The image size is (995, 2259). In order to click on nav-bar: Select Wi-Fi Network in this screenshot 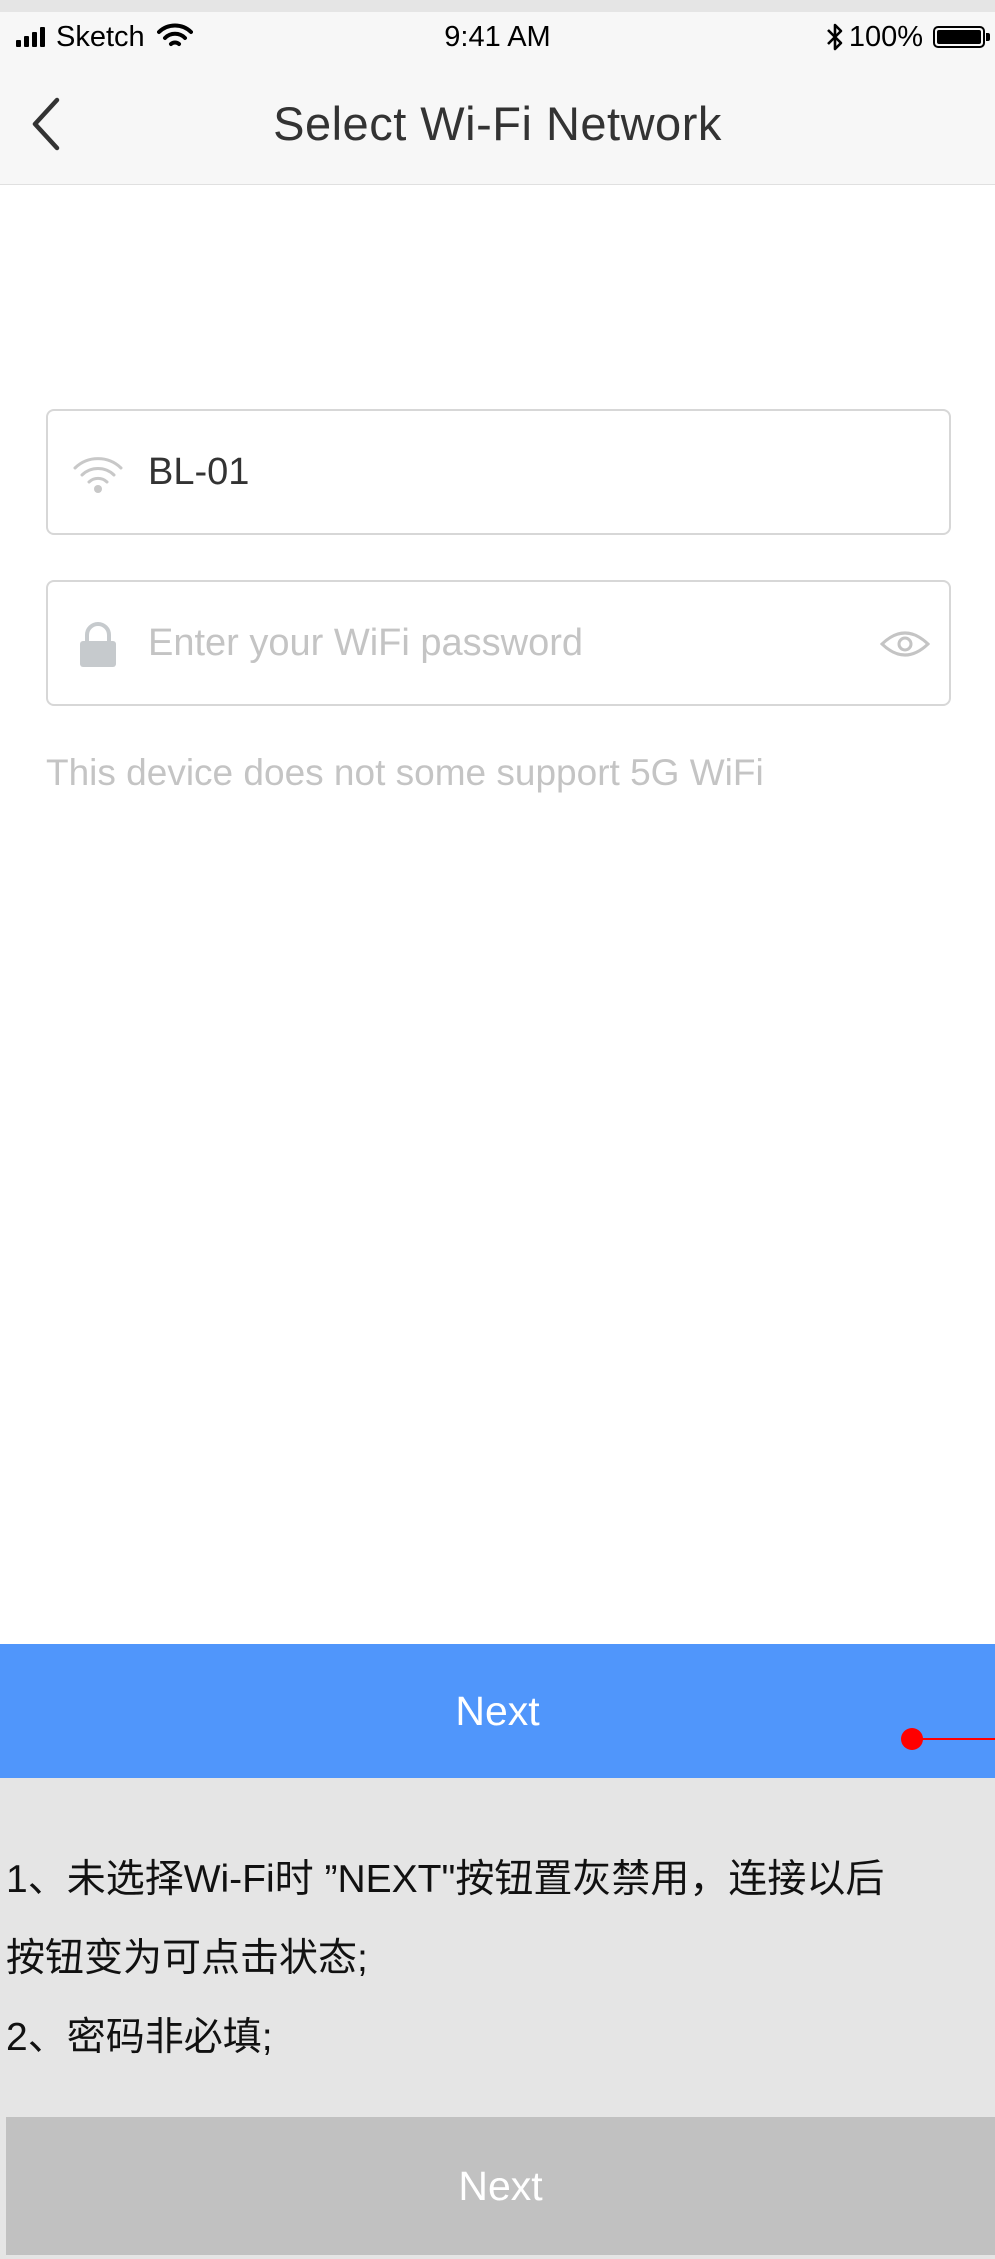, I will do `click(497, 124)`.